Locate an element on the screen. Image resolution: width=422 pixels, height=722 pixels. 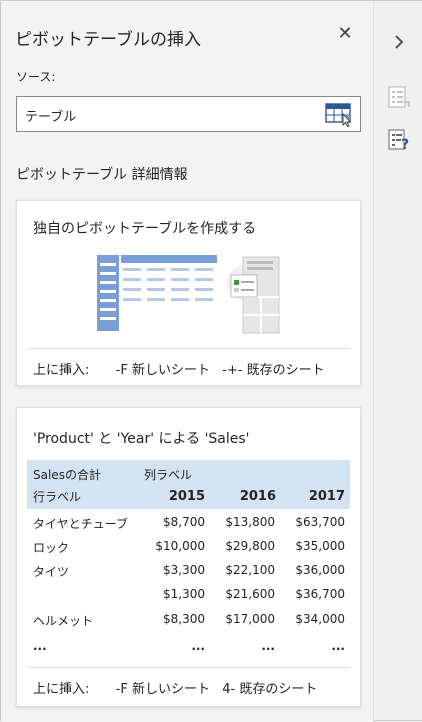
source-label: ソース: is located at coordinates (36, 77).